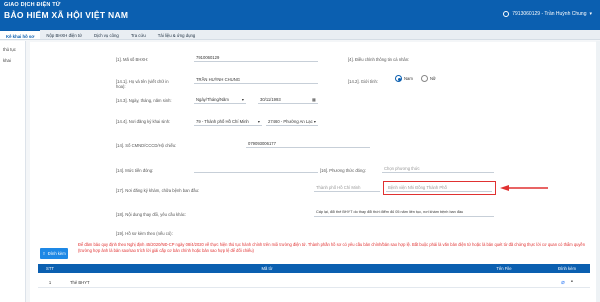 The height and width of the screenshot is (302, 600). What do you see at coordinates (138, 34) in the screenshot?
I see `nav-tra-cuu: Tra cứu` at bounding box center [138, 34].